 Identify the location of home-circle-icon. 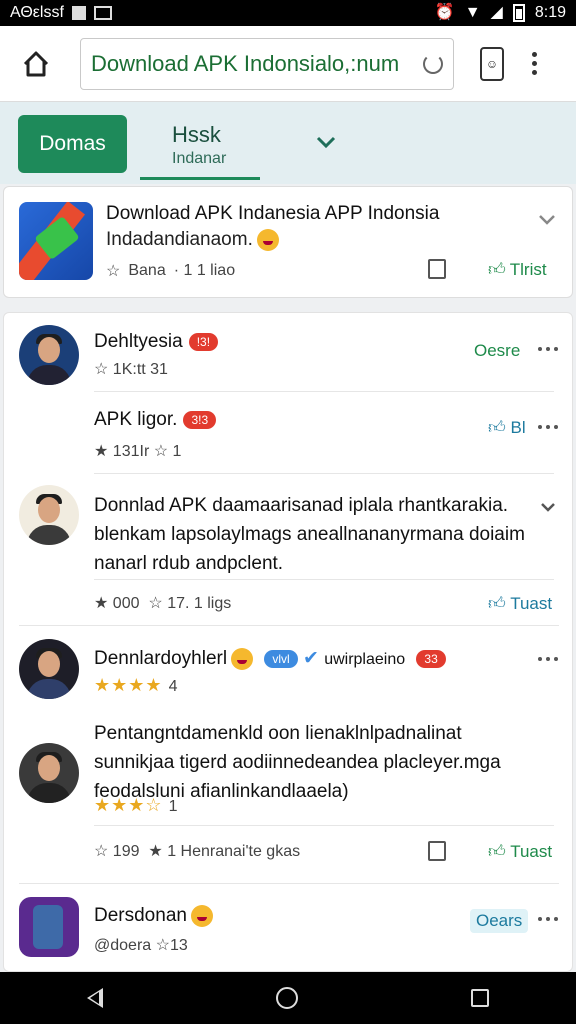
(286, 998).